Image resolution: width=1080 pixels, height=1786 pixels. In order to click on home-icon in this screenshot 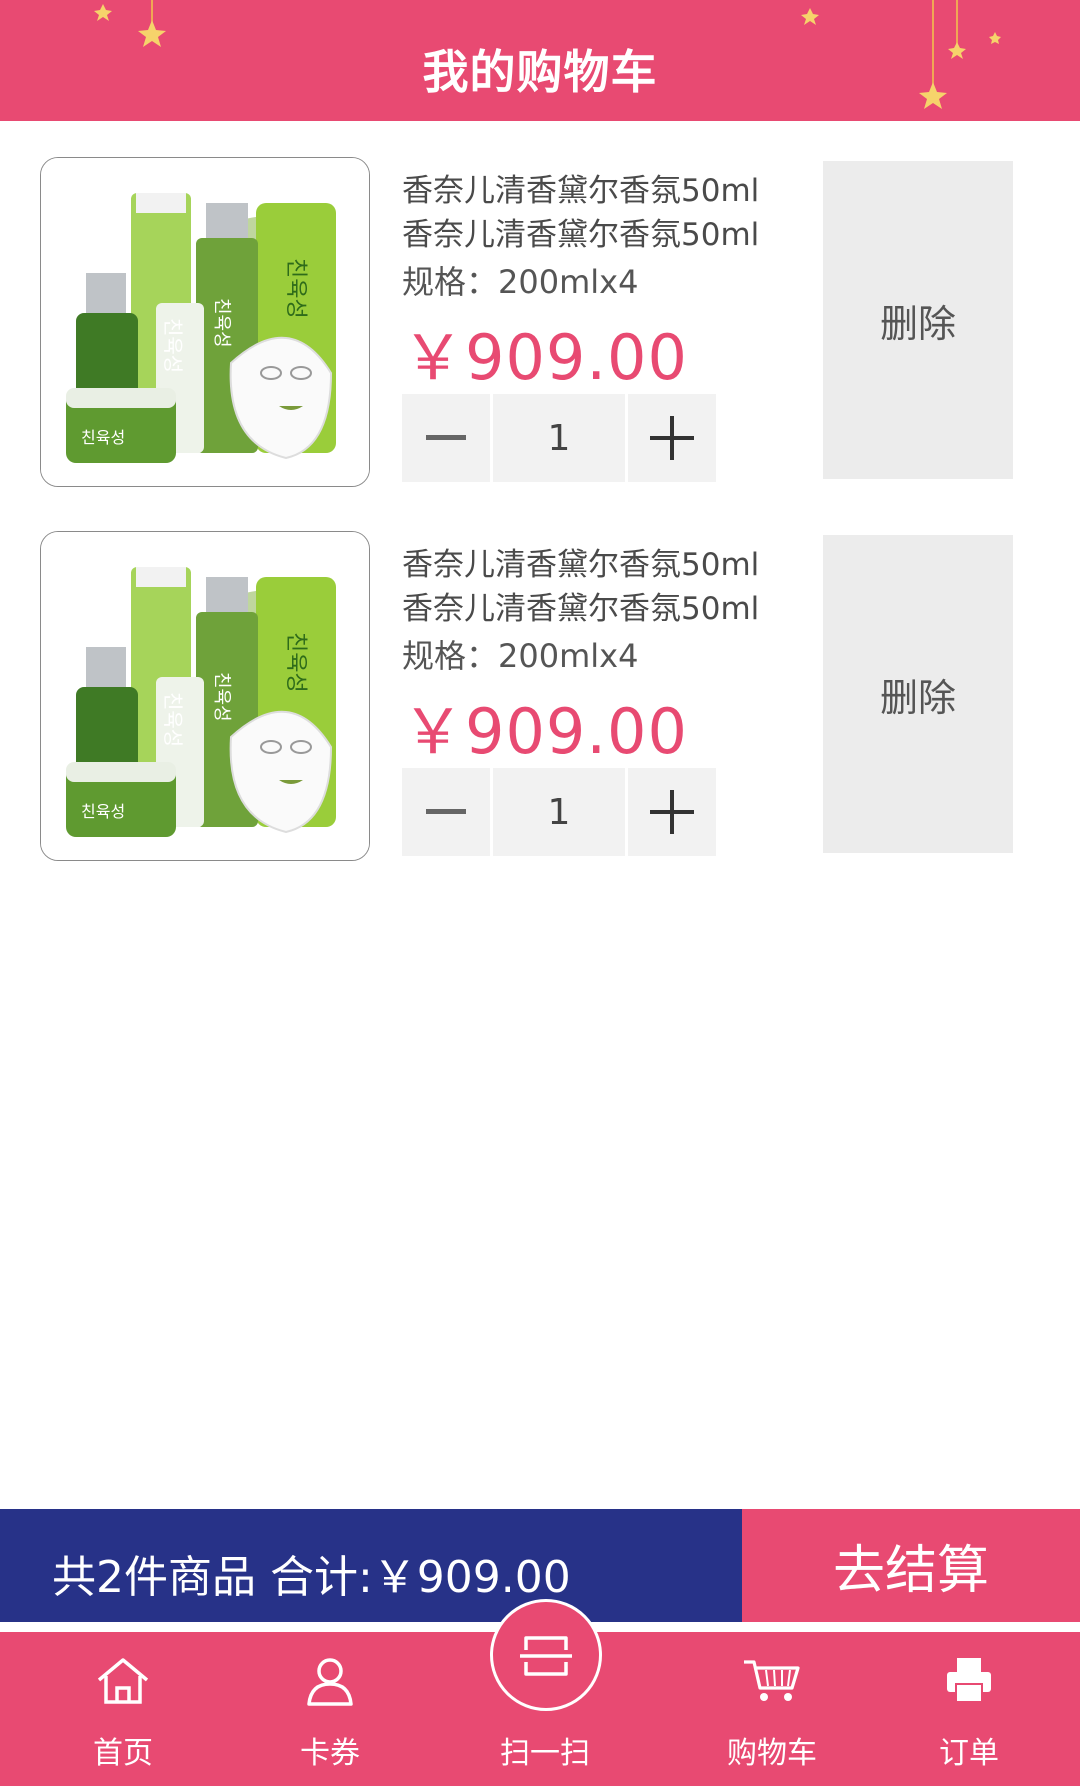, I will do `click(123, 1681)`.